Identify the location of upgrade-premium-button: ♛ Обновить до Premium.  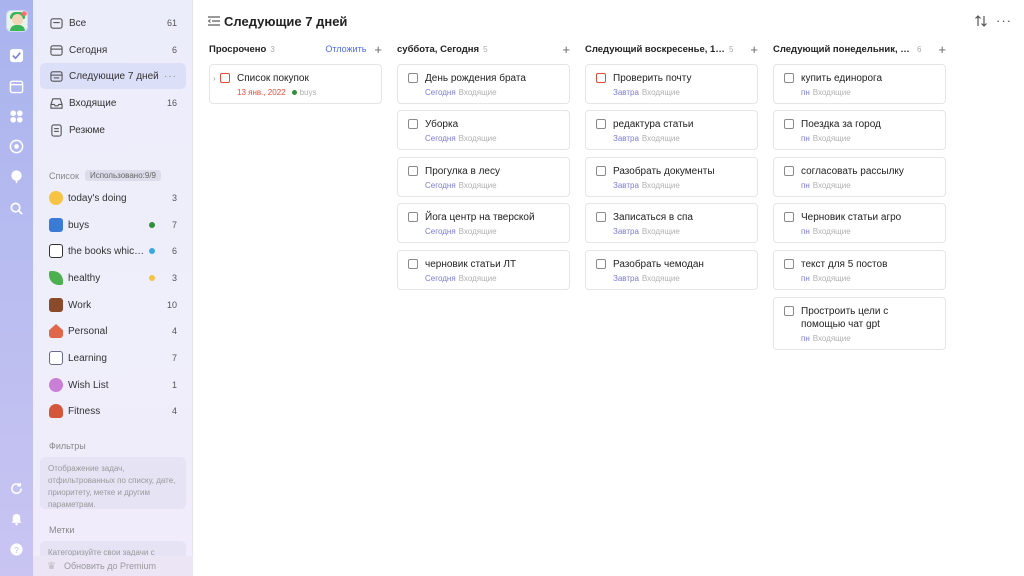
(113, 566).